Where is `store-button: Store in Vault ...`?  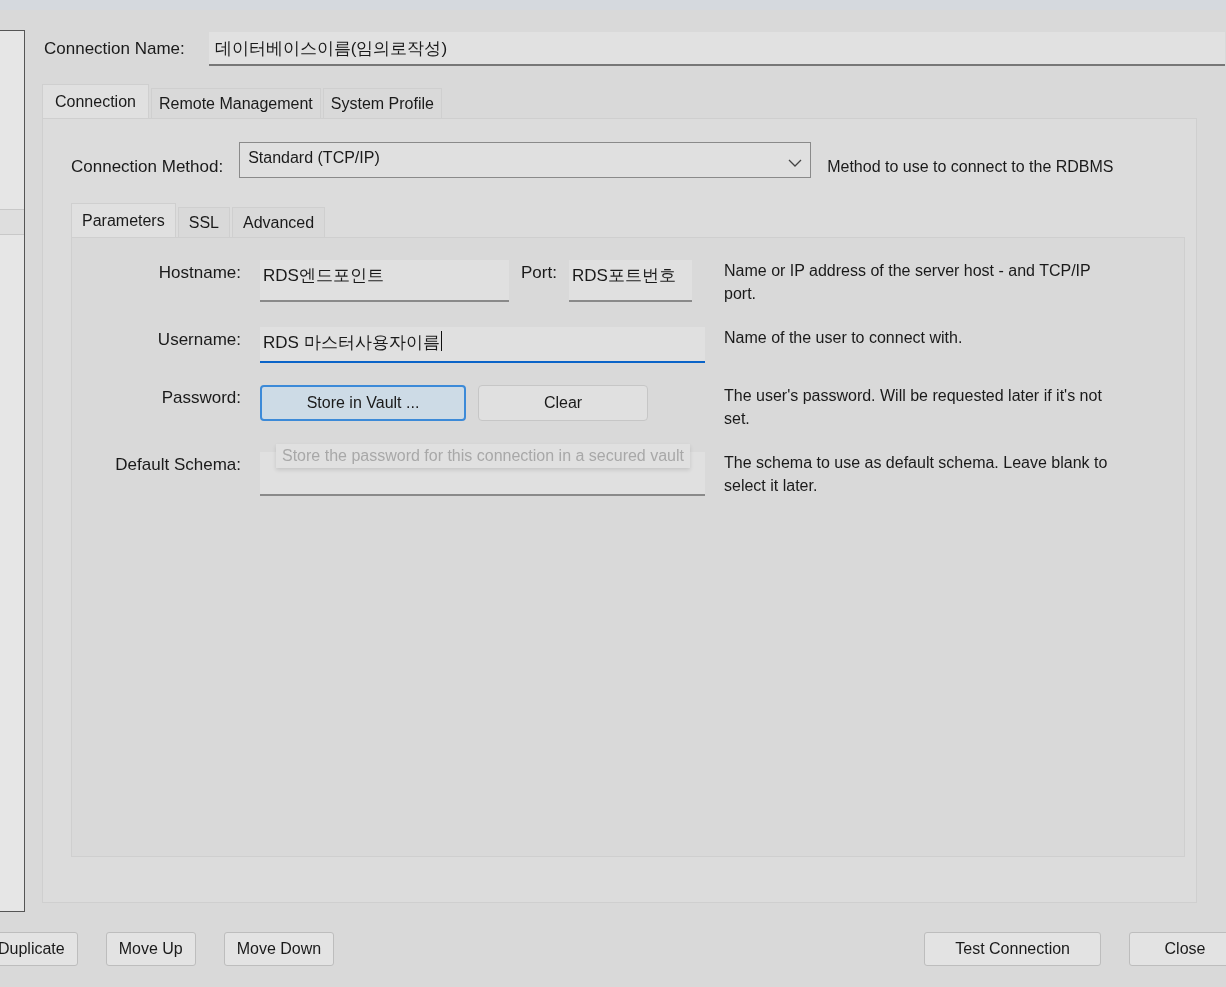
store-button: Store in Vault ... is located at coordinates (363, 403).